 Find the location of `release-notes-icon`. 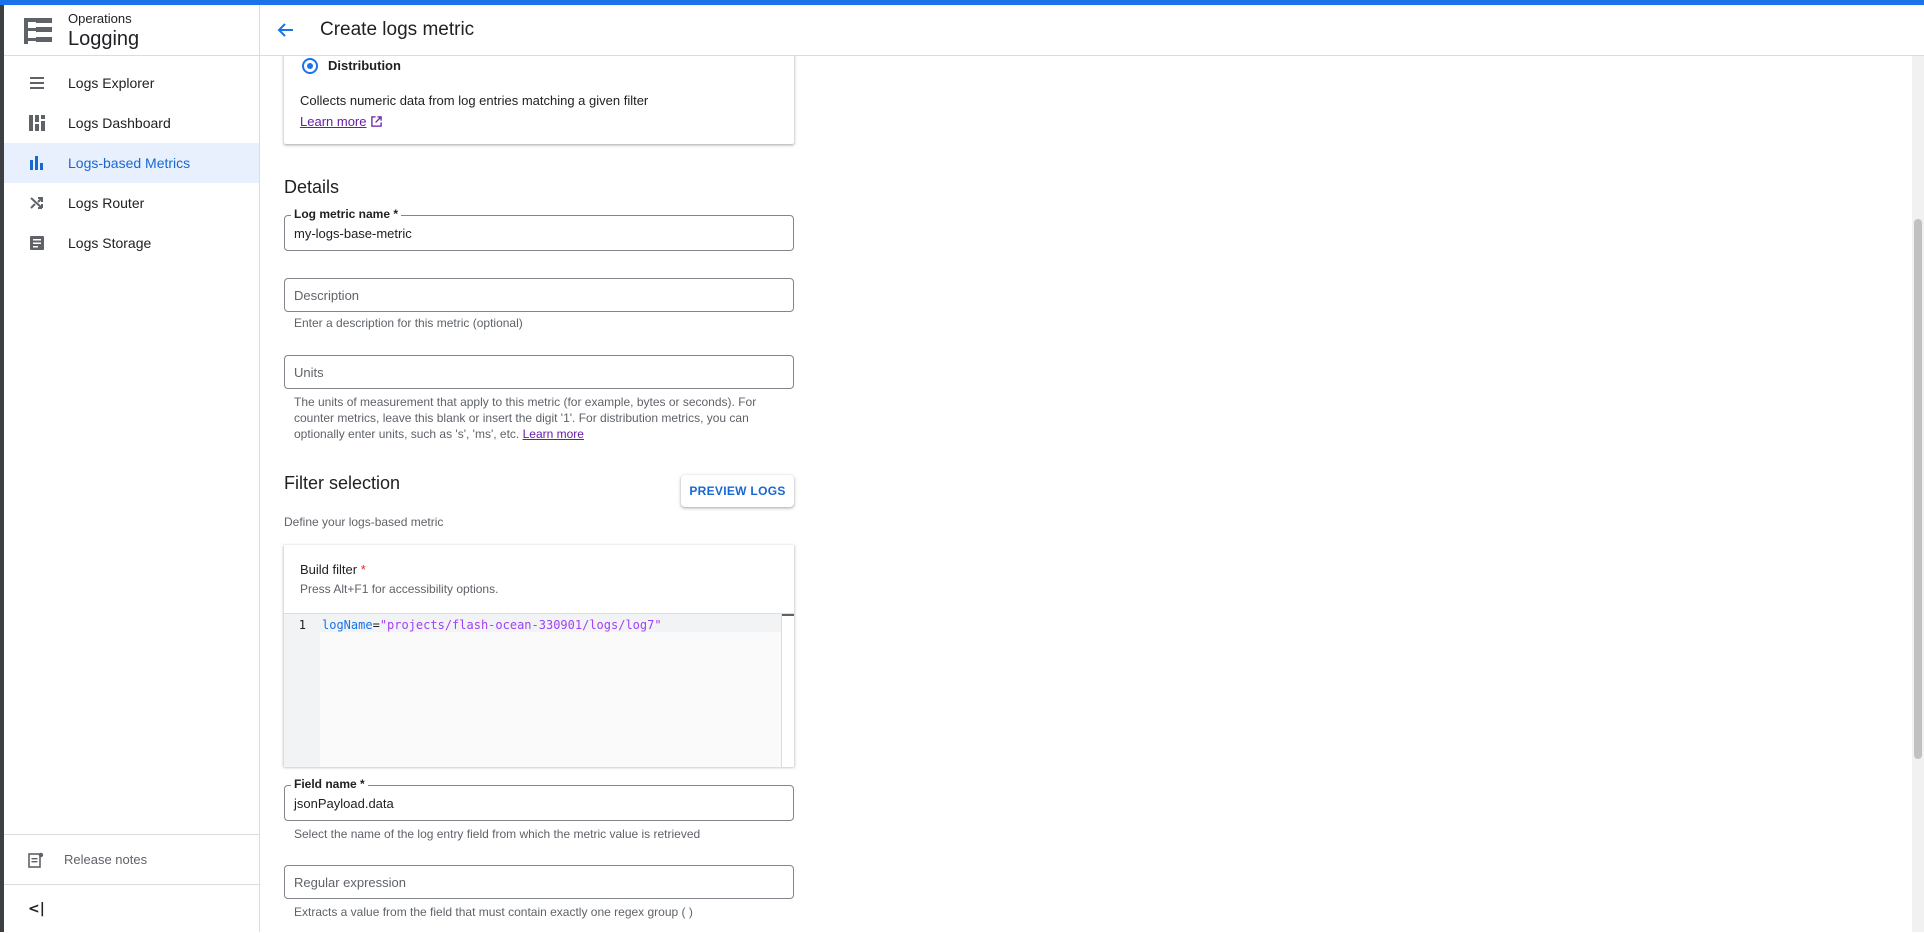

release-notes-icon is located at coordinates (36, 860).